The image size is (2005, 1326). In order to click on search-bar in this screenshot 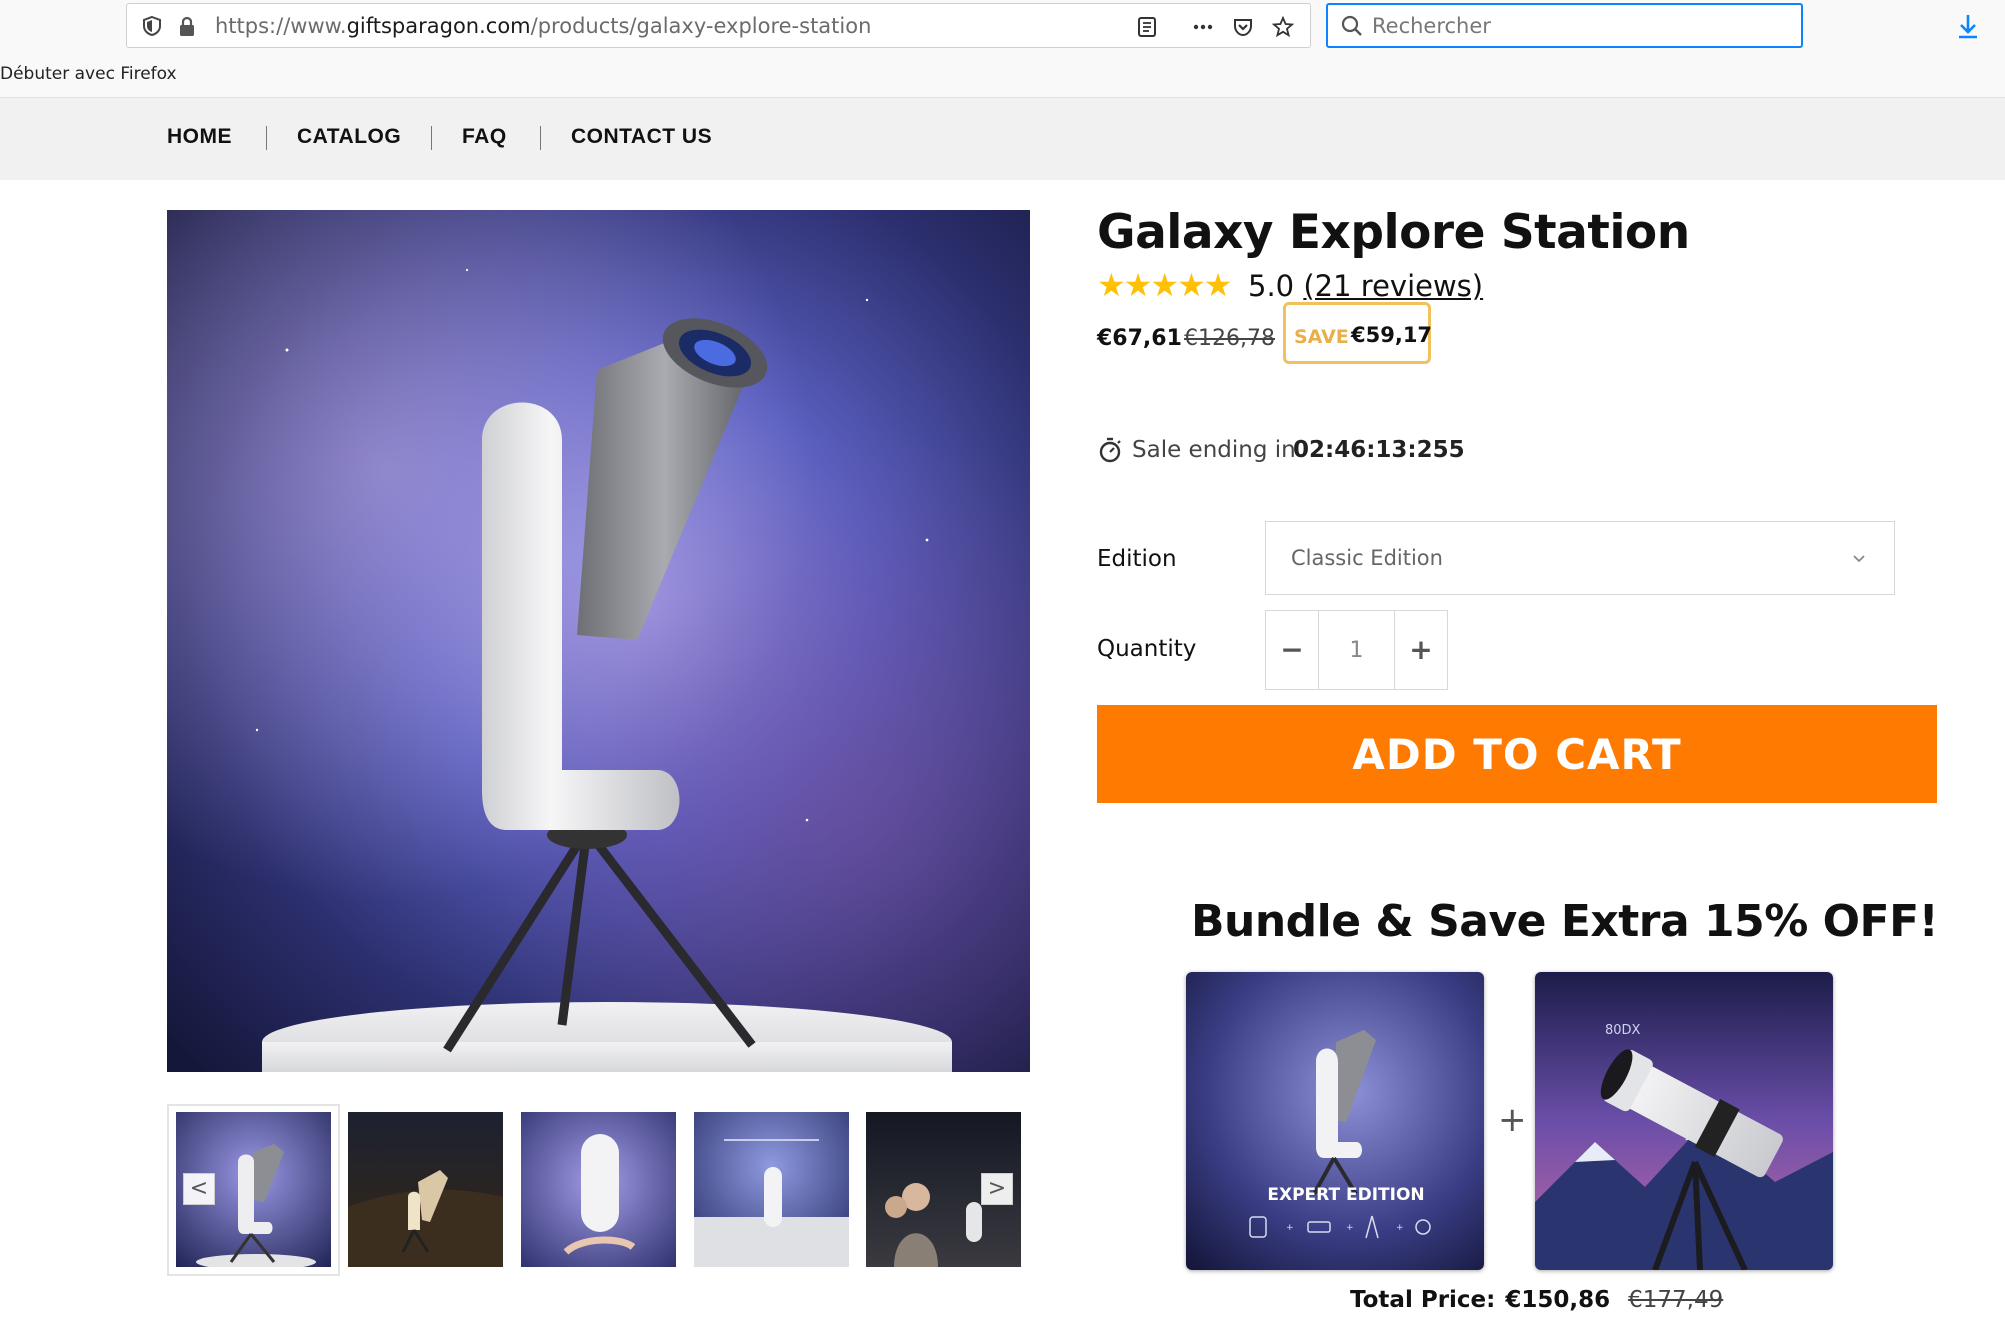, I will do `click(1564, 25)`.